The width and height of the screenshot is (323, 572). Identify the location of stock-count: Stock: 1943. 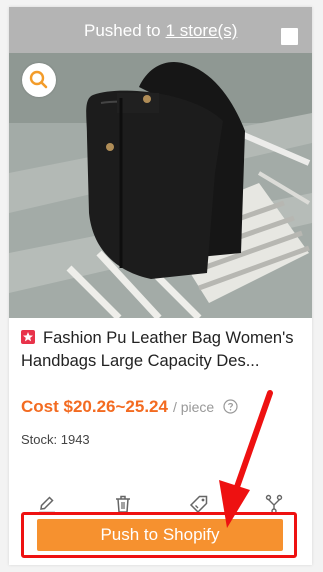
(55, 439).